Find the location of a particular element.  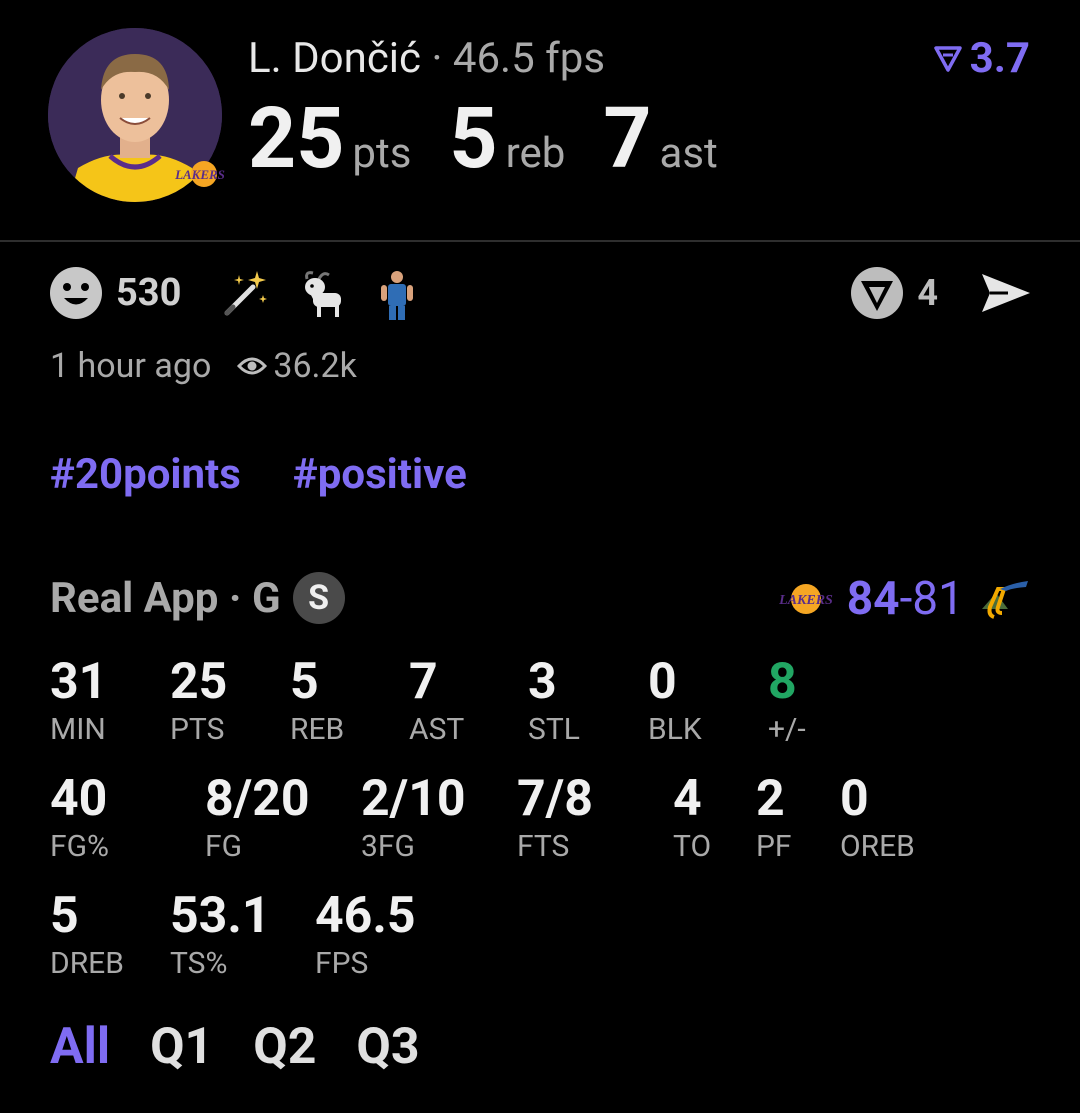

stat-pts: 25 PTS is located at coordinates (198, 701).